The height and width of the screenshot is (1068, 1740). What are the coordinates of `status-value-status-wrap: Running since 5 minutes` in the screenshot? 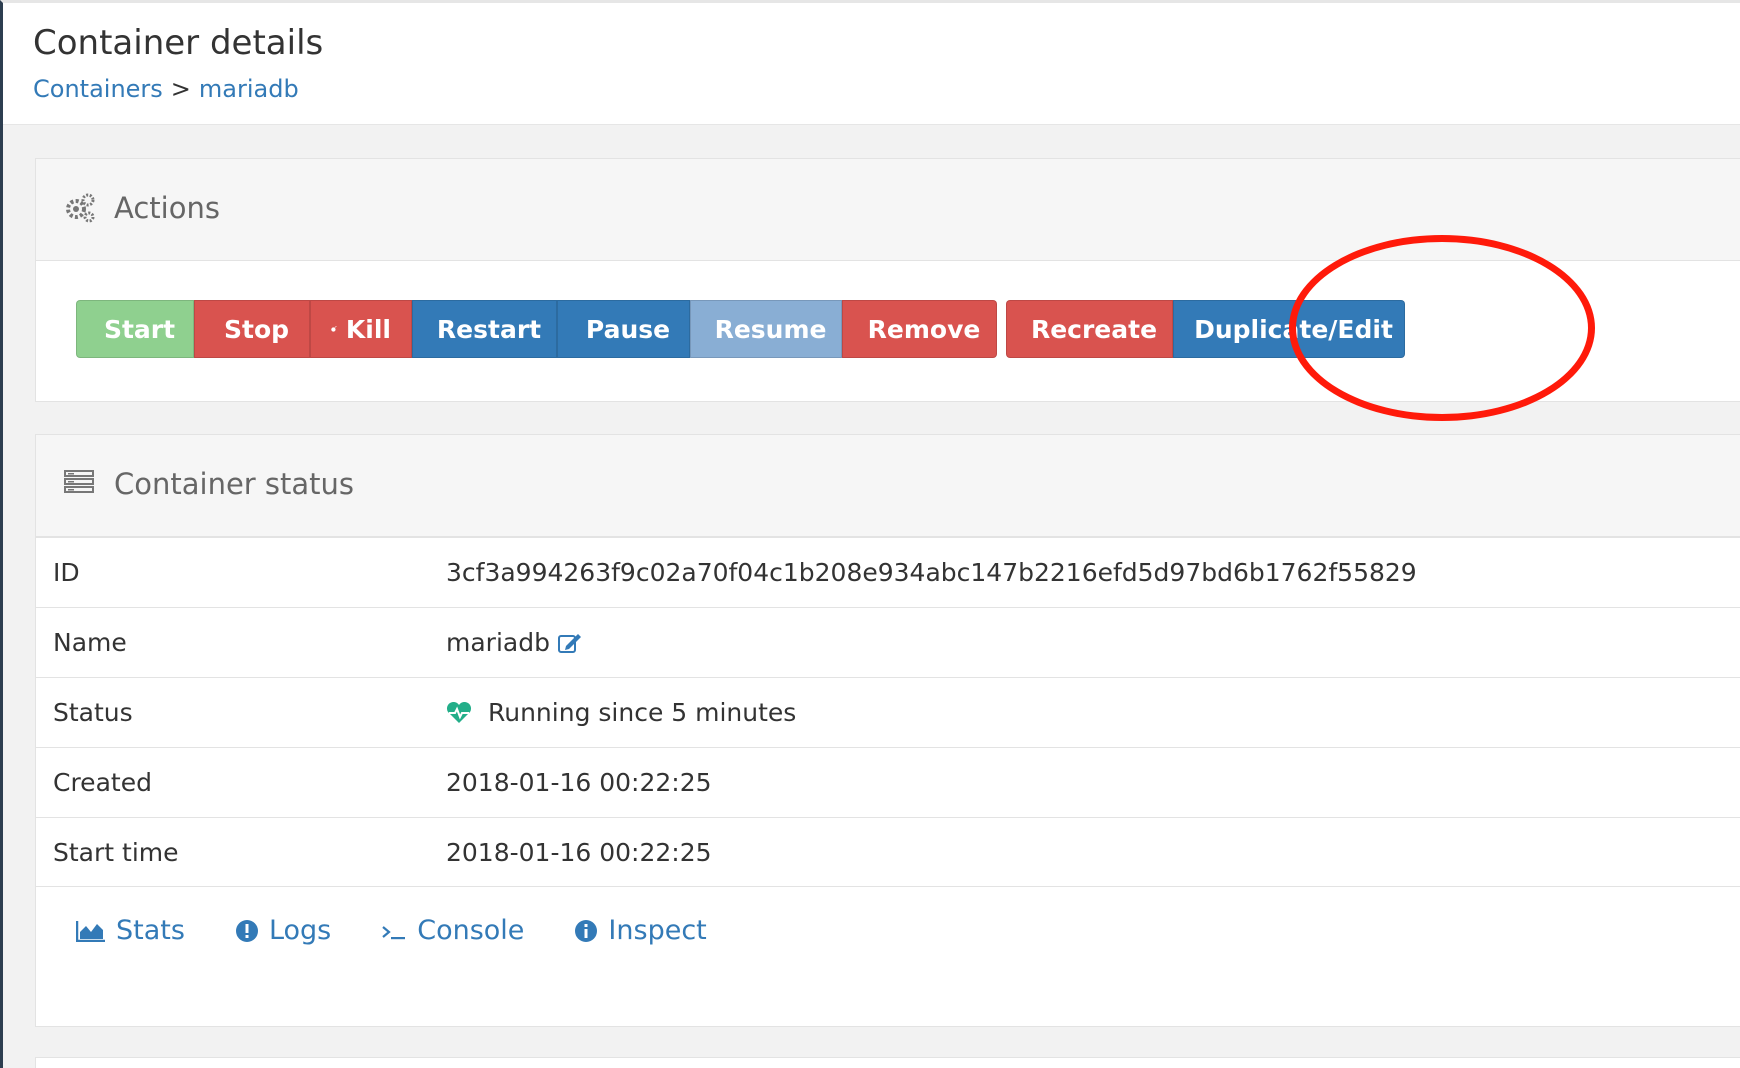 It's located at (621, 712).